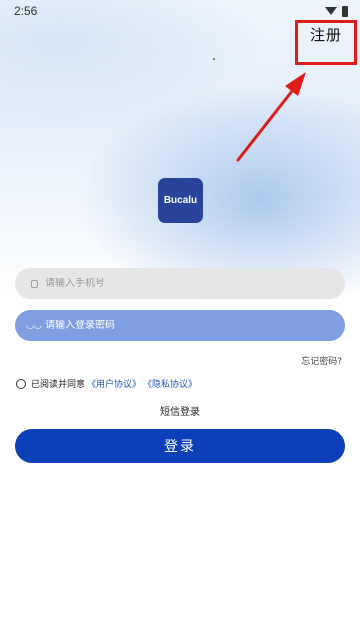 Image resolution: width=360 pixels, height=641 pixels. What do you see at coordinates (26, 11) in the screenshot?
I see `status-time: 2:56` at bounding box center [26, 11].